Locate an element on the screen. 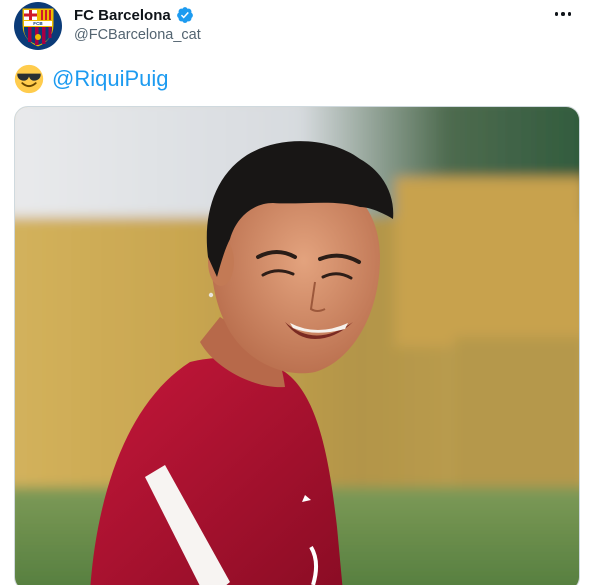  author-handle: @FCBarcelona_cat is located at coordinates (137, 35).